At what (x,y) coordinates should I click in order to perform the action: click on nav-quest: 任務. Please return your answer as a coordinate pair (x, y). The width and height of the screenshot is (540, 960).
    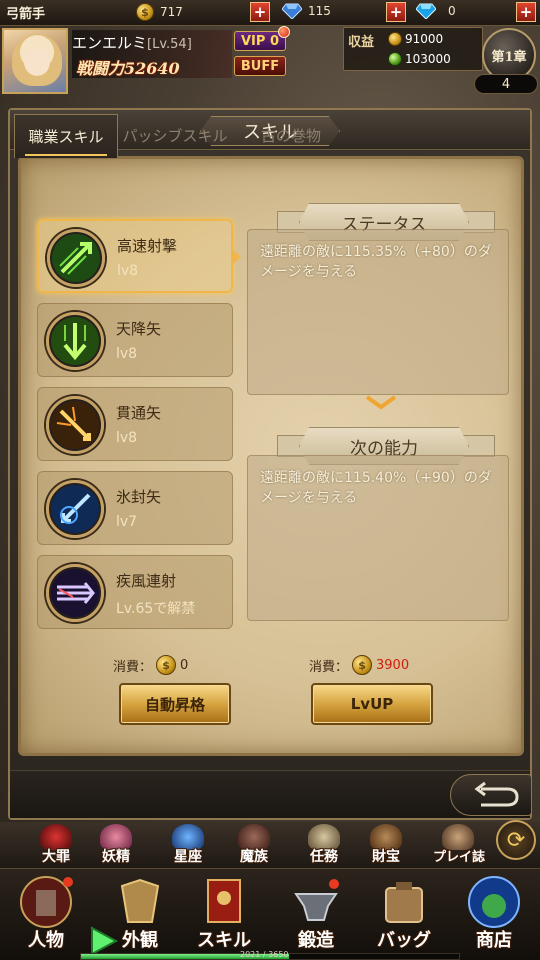
    Looking at the image, I should click on (324, 846).